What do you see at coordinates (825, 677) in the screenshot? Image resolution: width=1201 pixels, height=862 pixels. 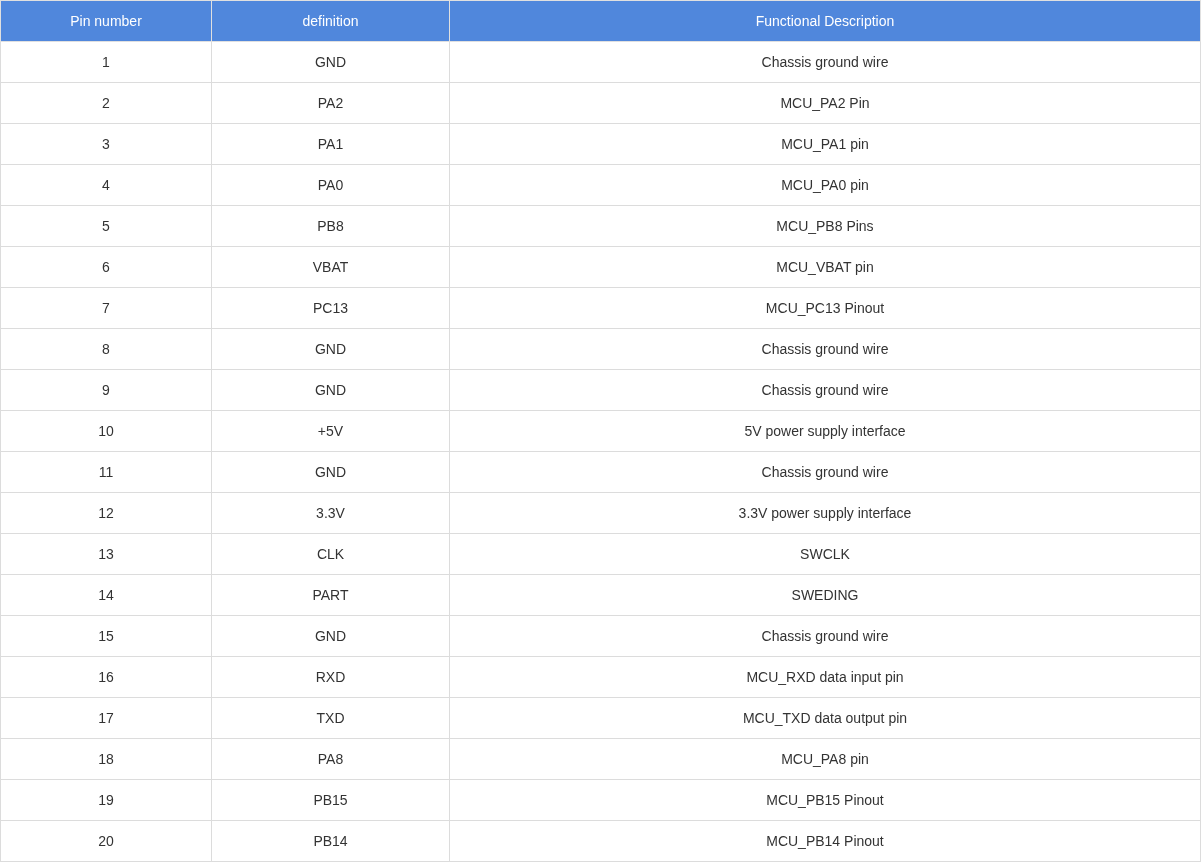 I see `table-cell: MCU_RXD data input pin` at bounding box center [825, 677].